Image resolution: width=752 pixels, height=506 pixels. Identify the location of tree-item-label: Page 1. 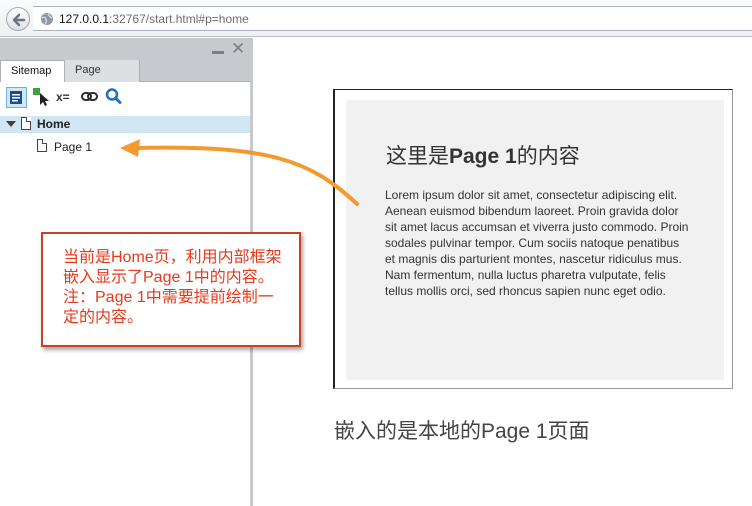
(73, 147).